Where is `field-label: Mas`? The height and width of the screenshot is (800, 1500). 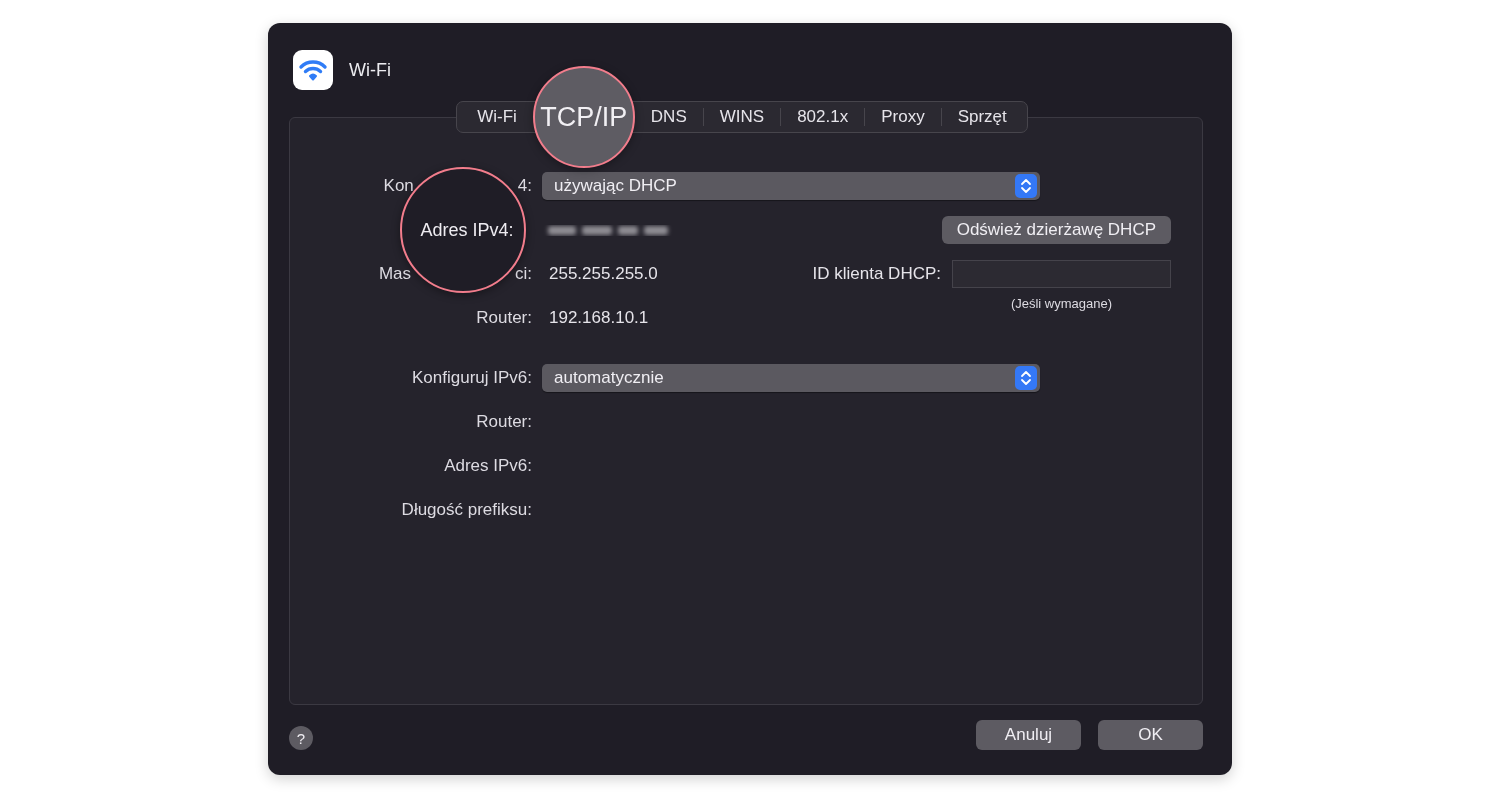 field-label: Mas is located at coordinates (394, 274).